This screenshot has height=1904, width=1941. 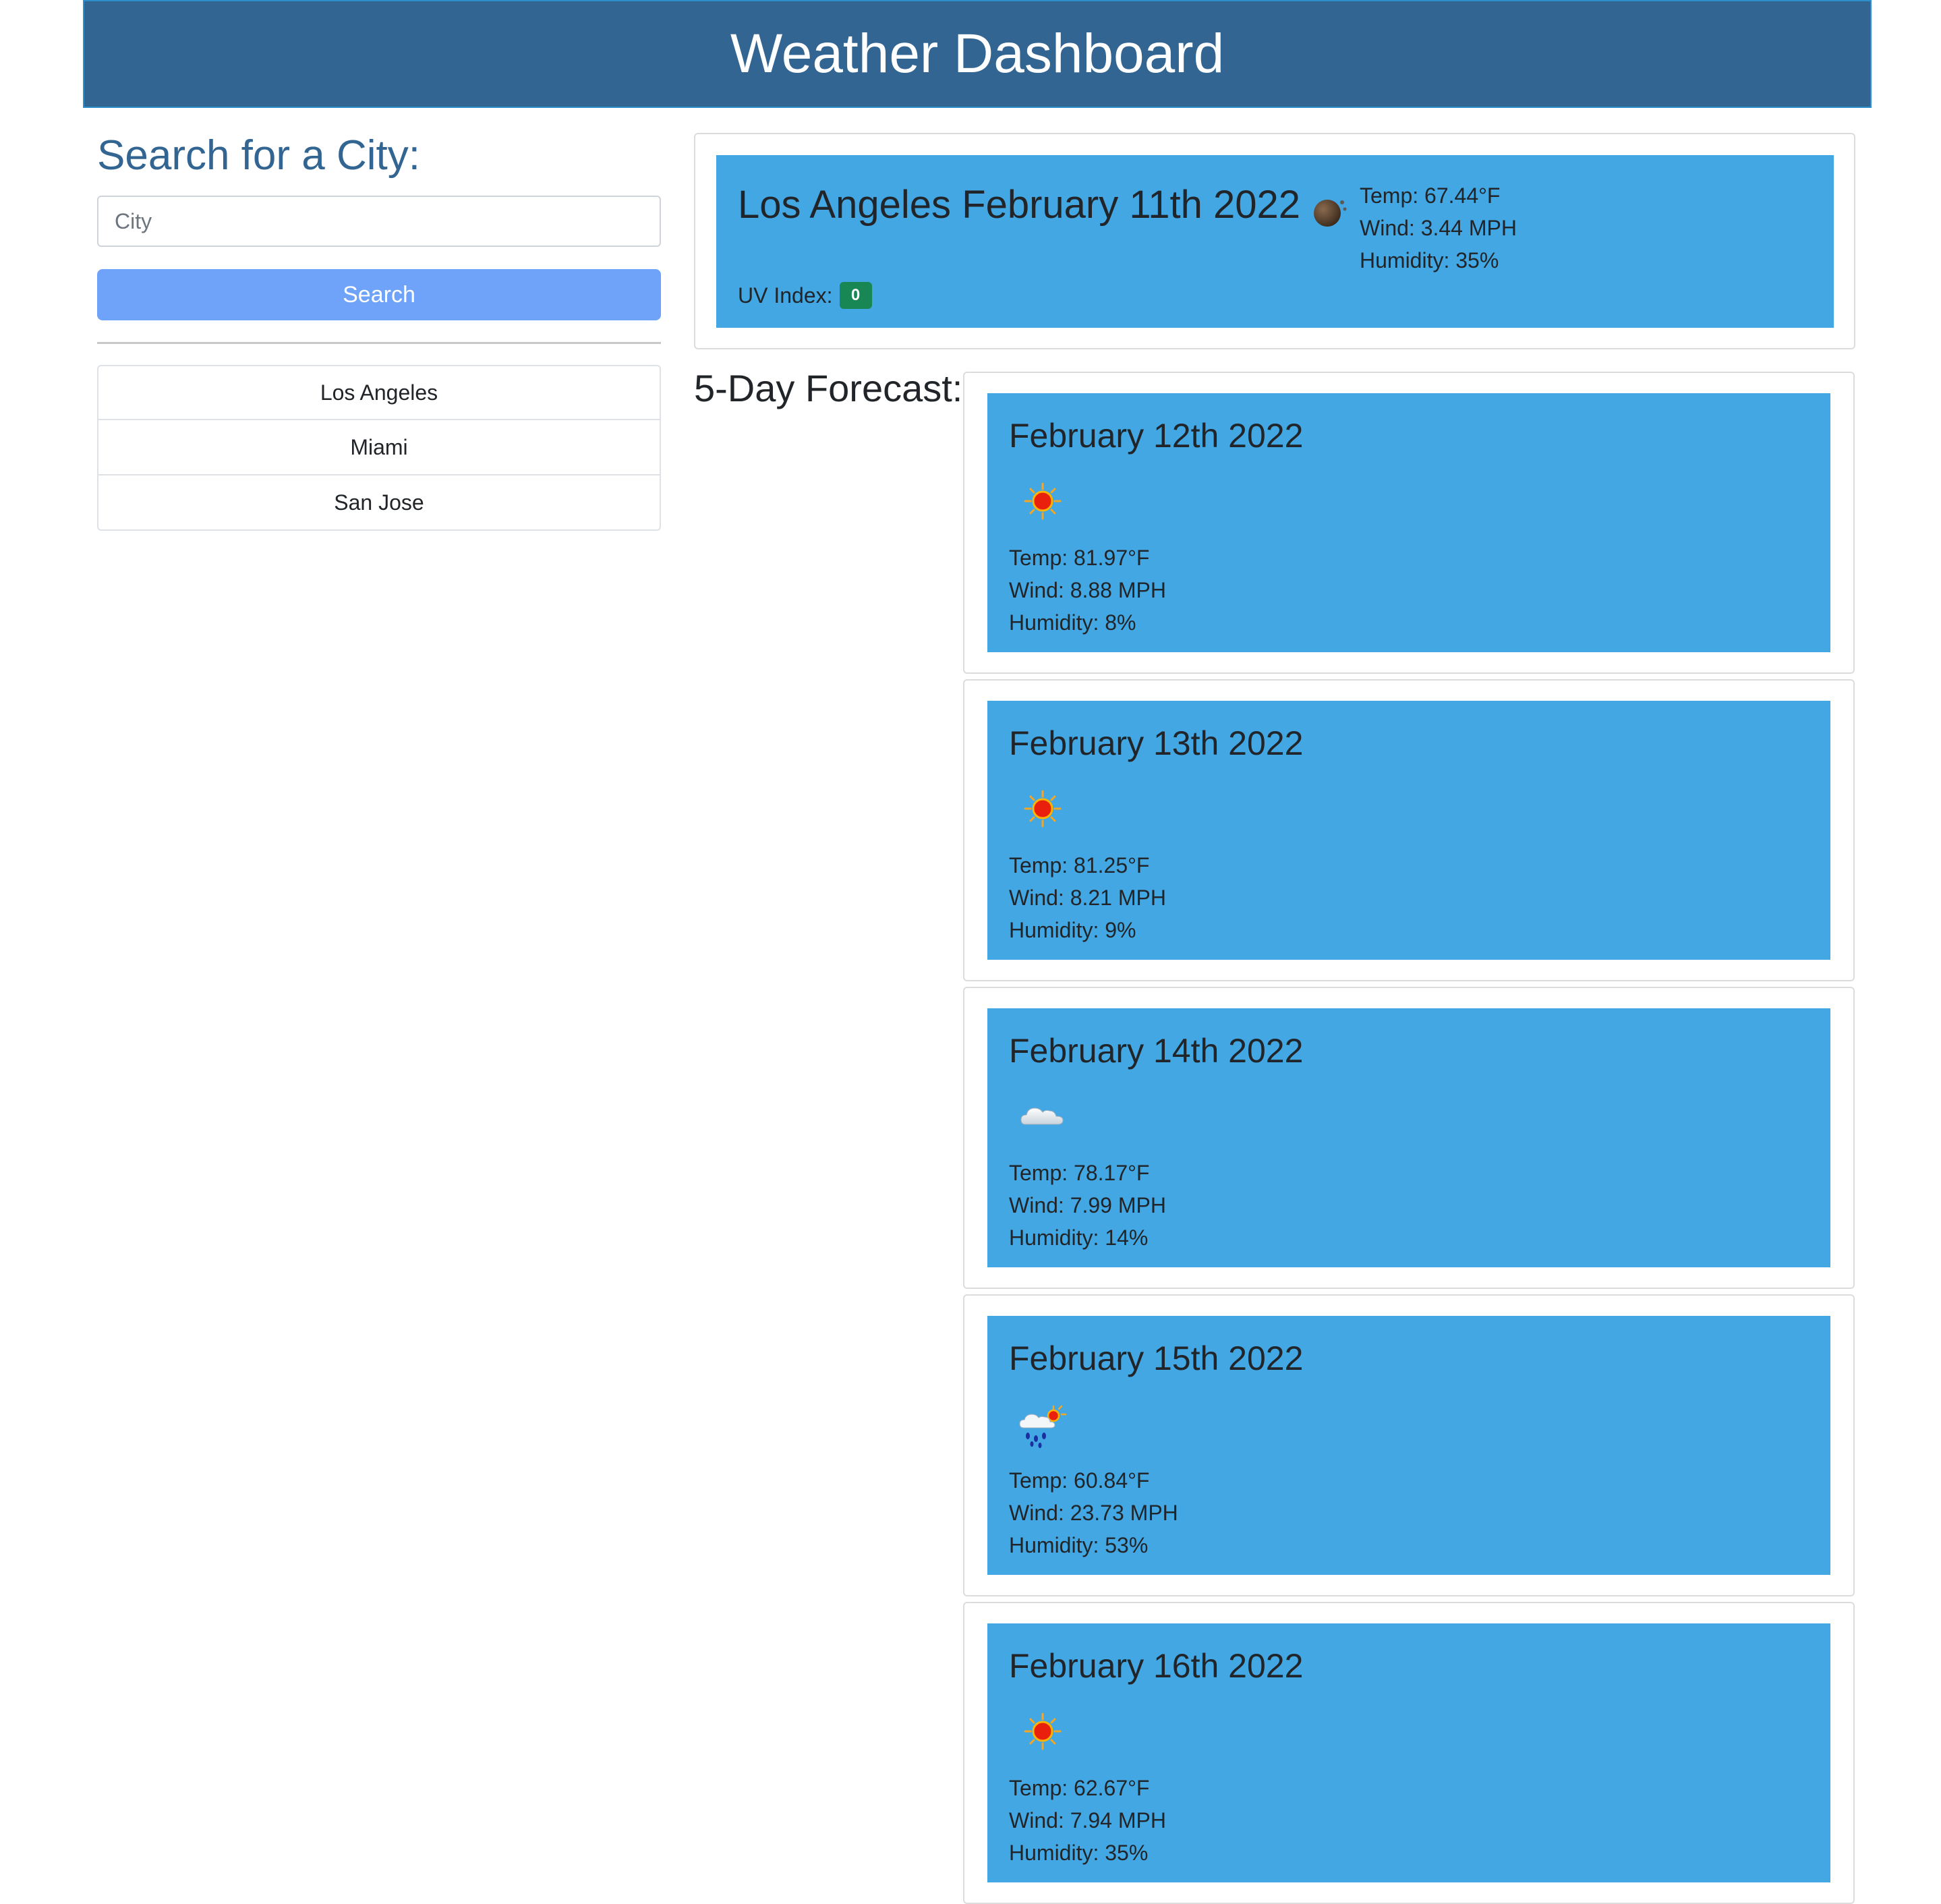 What do you see at coordinates (1156, 743) in the screenshot?
I see `forecast-date: February 13th 2022` at bounding box center [1156, 743].